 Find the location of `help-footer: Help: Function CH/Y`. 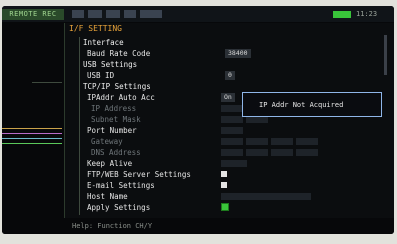

help-footer: Help: Function CH/Y is located at coordinates (198, 226).